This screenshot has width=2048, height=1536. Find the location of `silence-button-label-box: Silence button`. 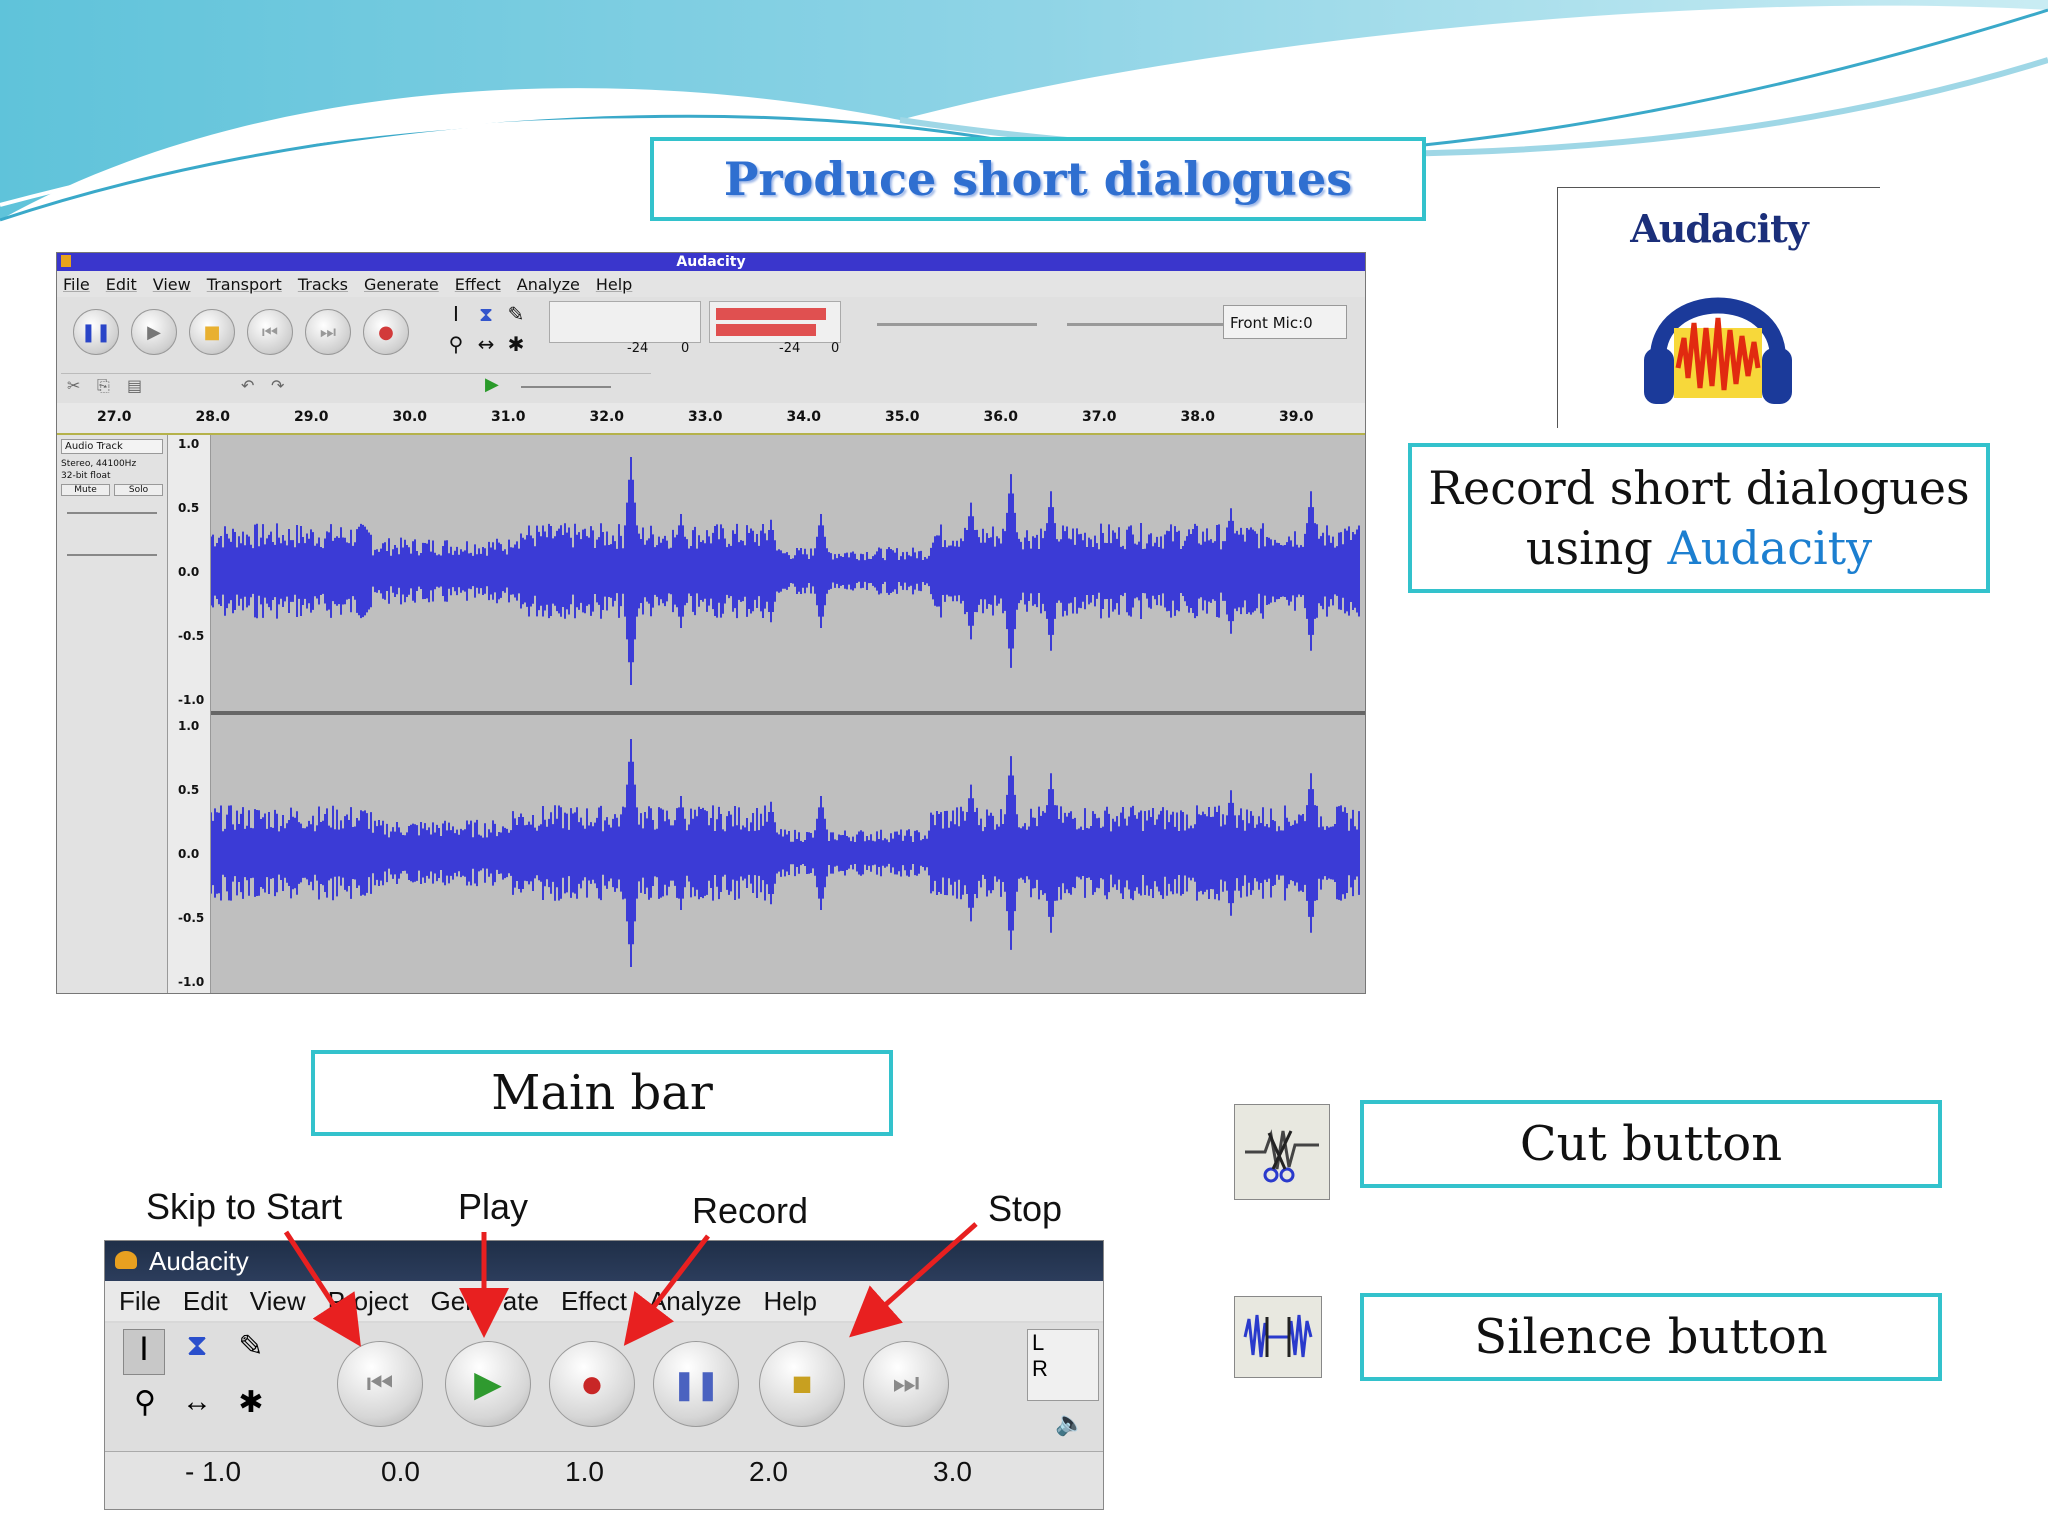

silence-button-label-box: Silence button is located at coordinates (1651, 1337).